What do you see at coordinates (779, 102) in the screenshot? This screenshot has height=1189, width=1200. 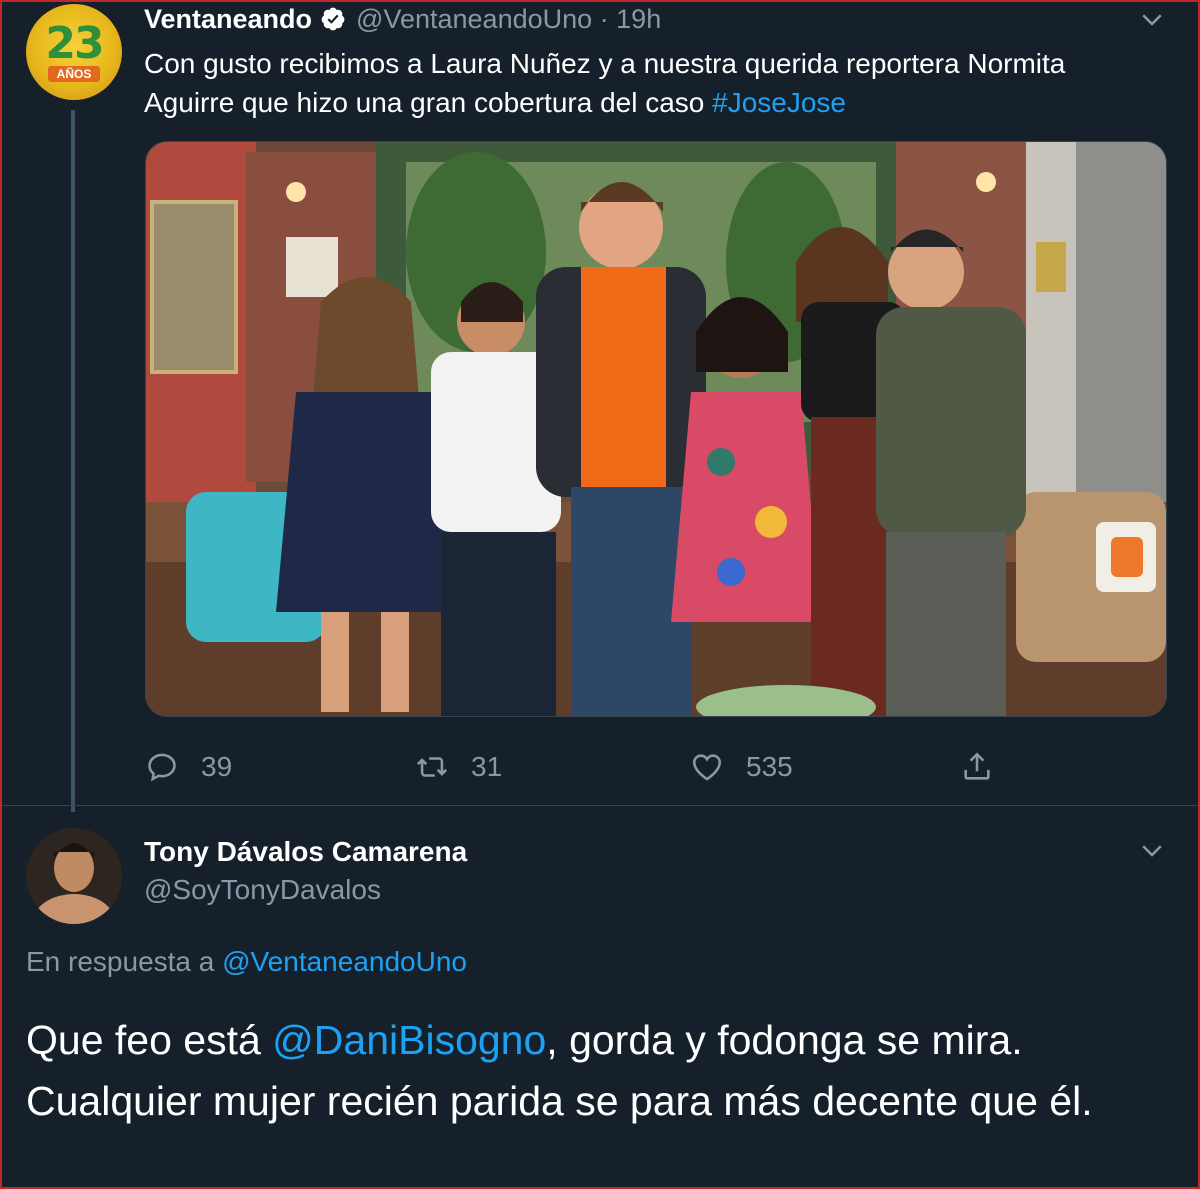 I see `hashtag-link: #JoseJose` at bounding box center [779, 102].